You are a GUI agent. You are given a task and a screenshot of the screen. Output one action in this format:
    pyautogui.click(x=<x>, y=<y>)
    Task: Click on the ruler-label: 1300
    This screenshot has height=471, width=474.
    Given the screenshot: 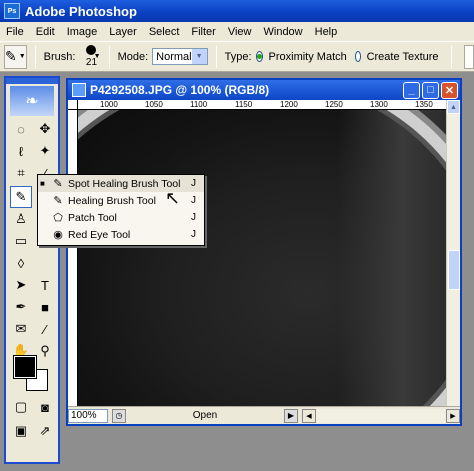 What is the action you would take?
    pyautogui.click(x=379, y=104)
    